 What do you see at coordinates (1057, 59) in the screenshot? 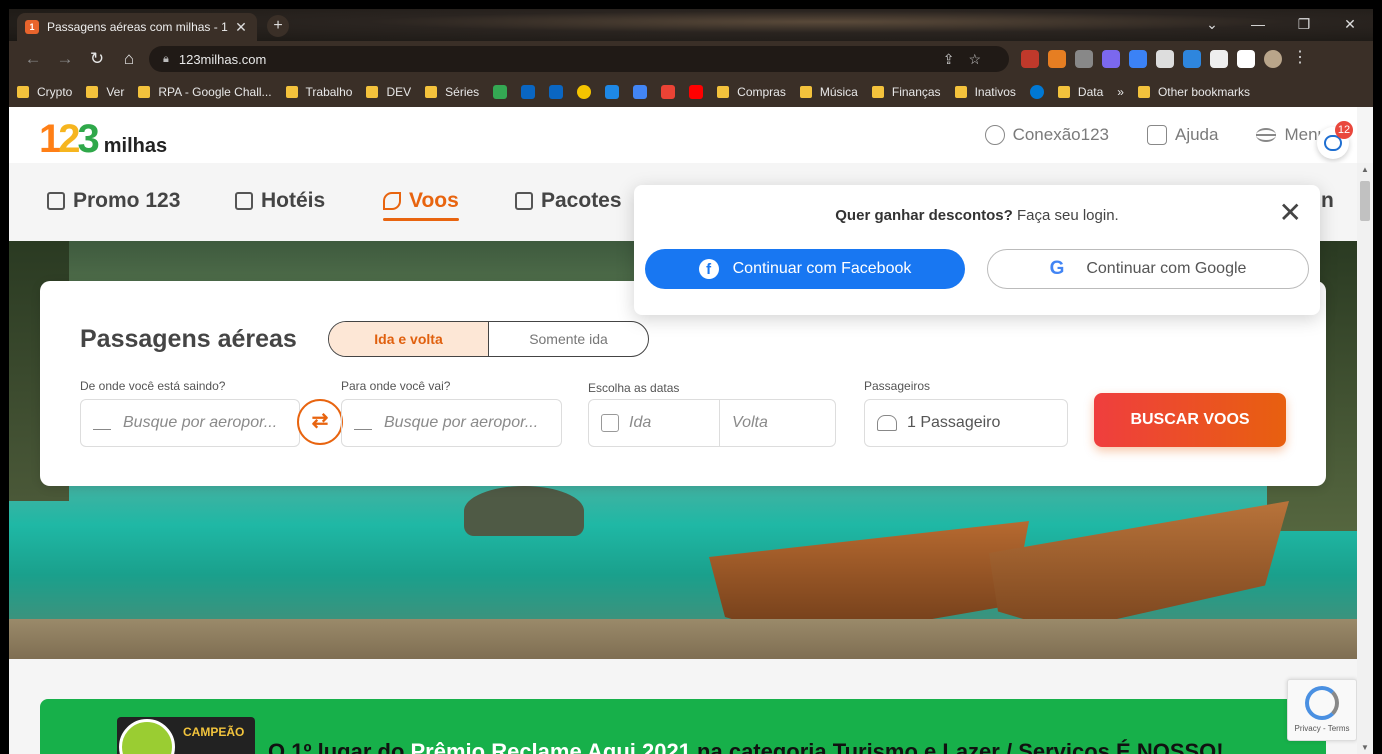
I see `metamask-extension-icon` at bounding box center [1057, 59].